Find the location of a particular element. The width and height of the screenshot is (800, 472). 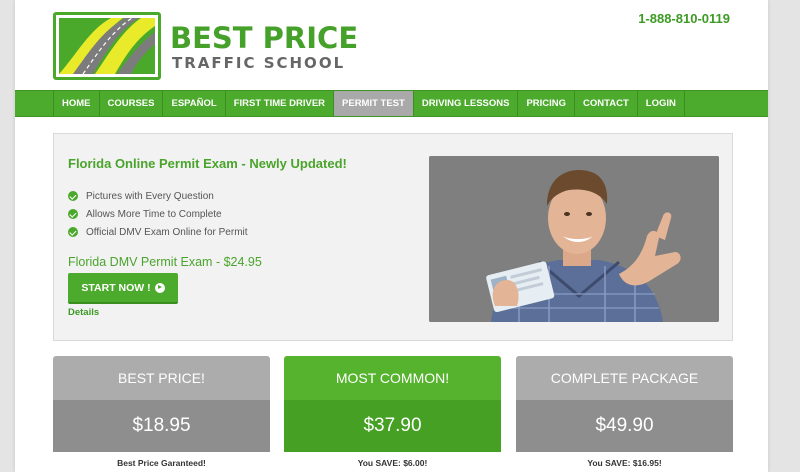

nav-item-login: LOGIN is located at coordinates (661, 103).